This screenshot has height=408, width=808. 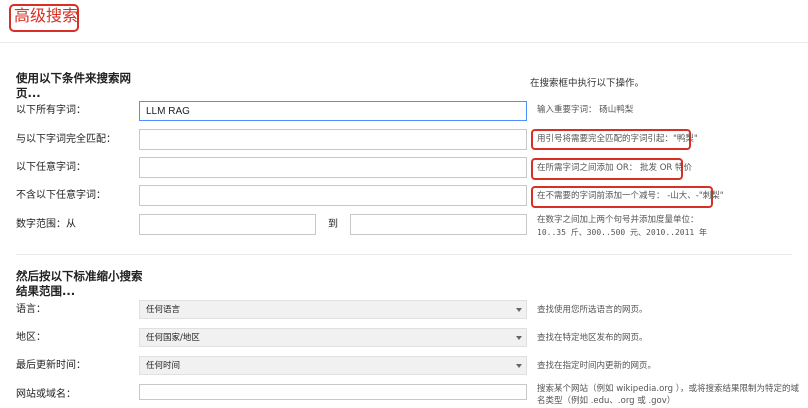 What do you see at coordinates (227, 224) in the screenshot?
I see `number-range-from-input` at bounding box center [227, 224].